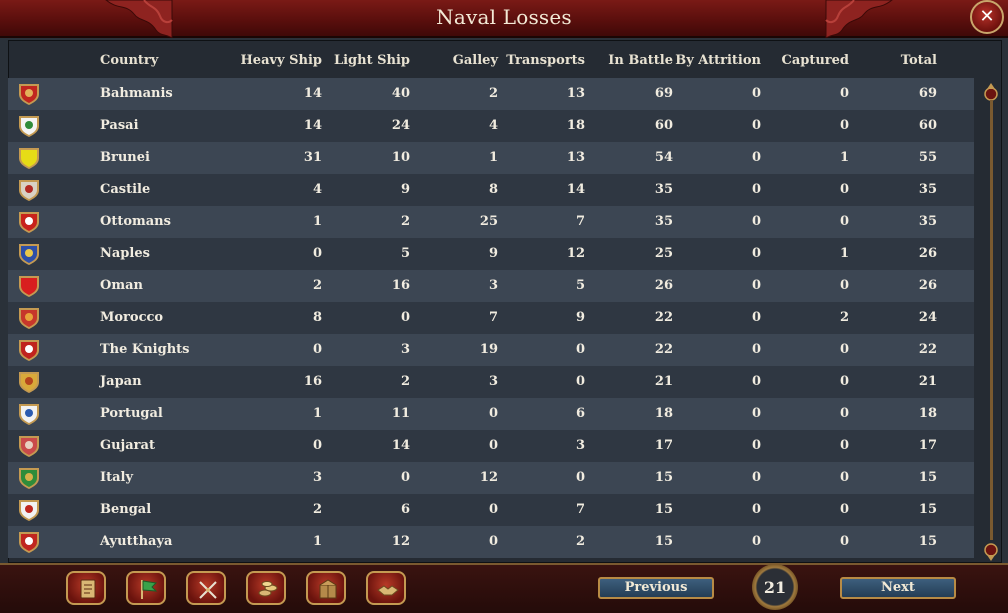 The height and width of the screenshot is (613, 1008). I want to click on column-header-galley: Galley, so click(475, 60).